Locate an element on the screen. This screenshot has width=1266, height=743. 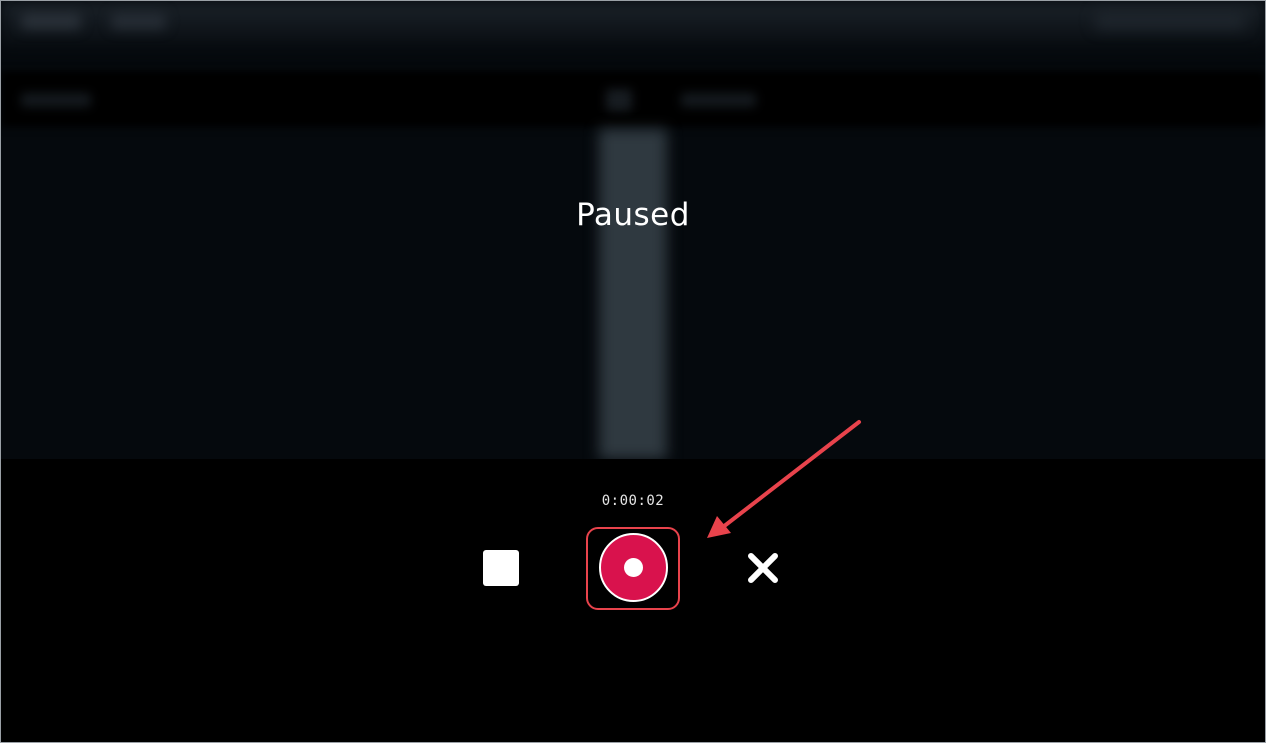
close-icon is located at coordinates (763, 568).